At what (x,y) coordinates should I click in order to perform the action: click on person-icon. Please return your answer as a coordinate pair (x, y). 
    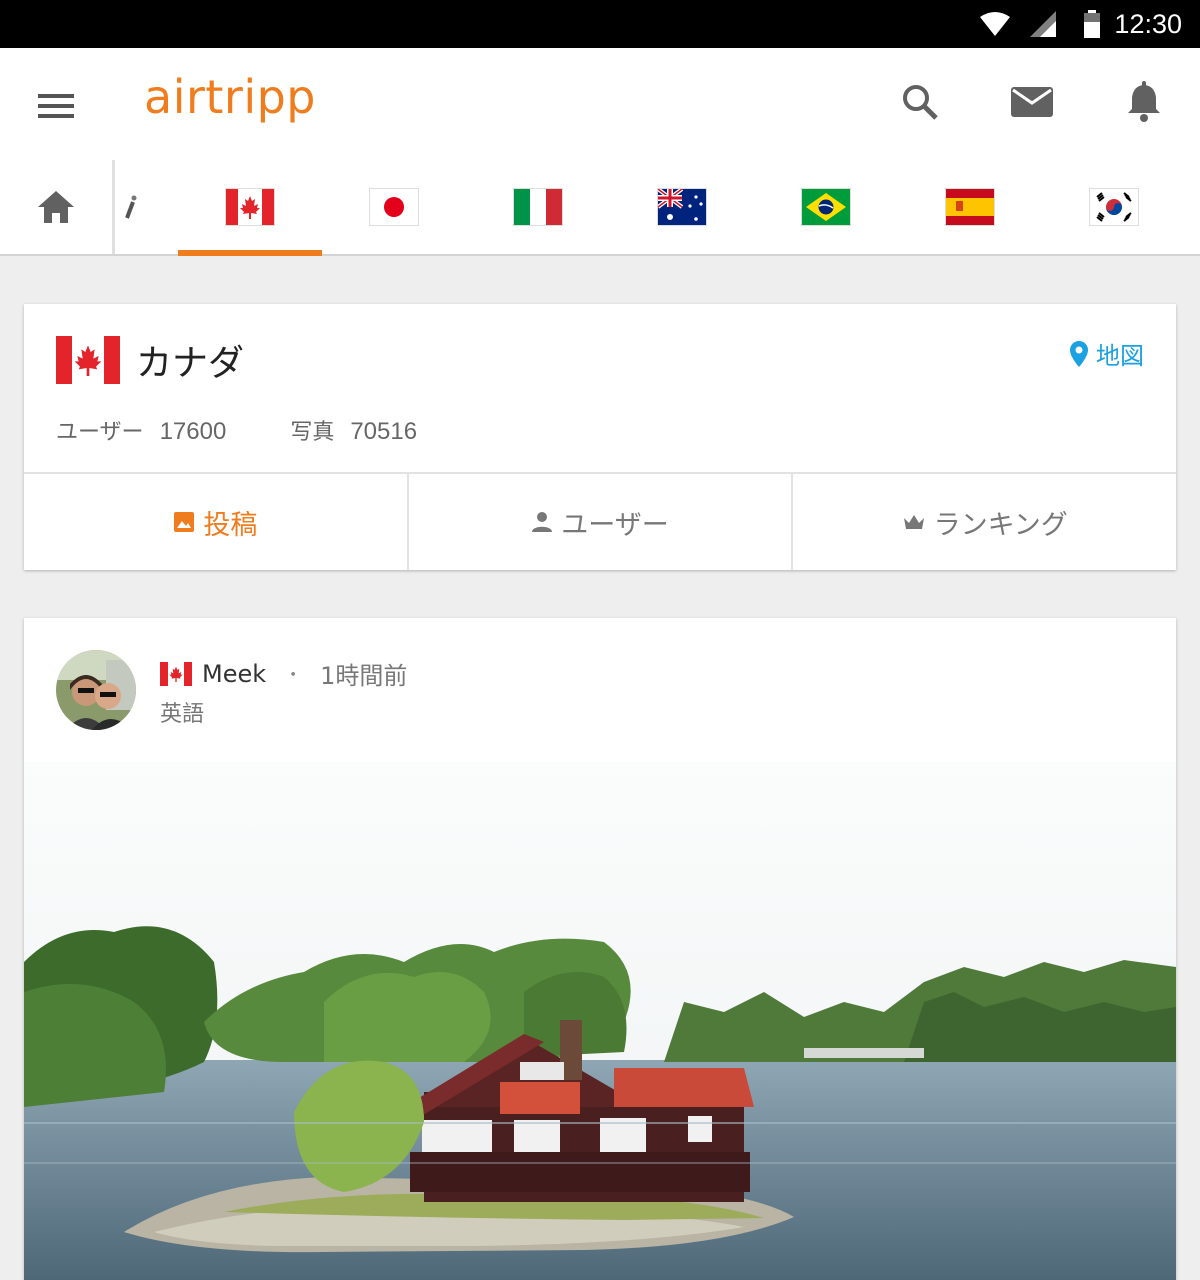
    Looking at the image, I should click on (542, 522).